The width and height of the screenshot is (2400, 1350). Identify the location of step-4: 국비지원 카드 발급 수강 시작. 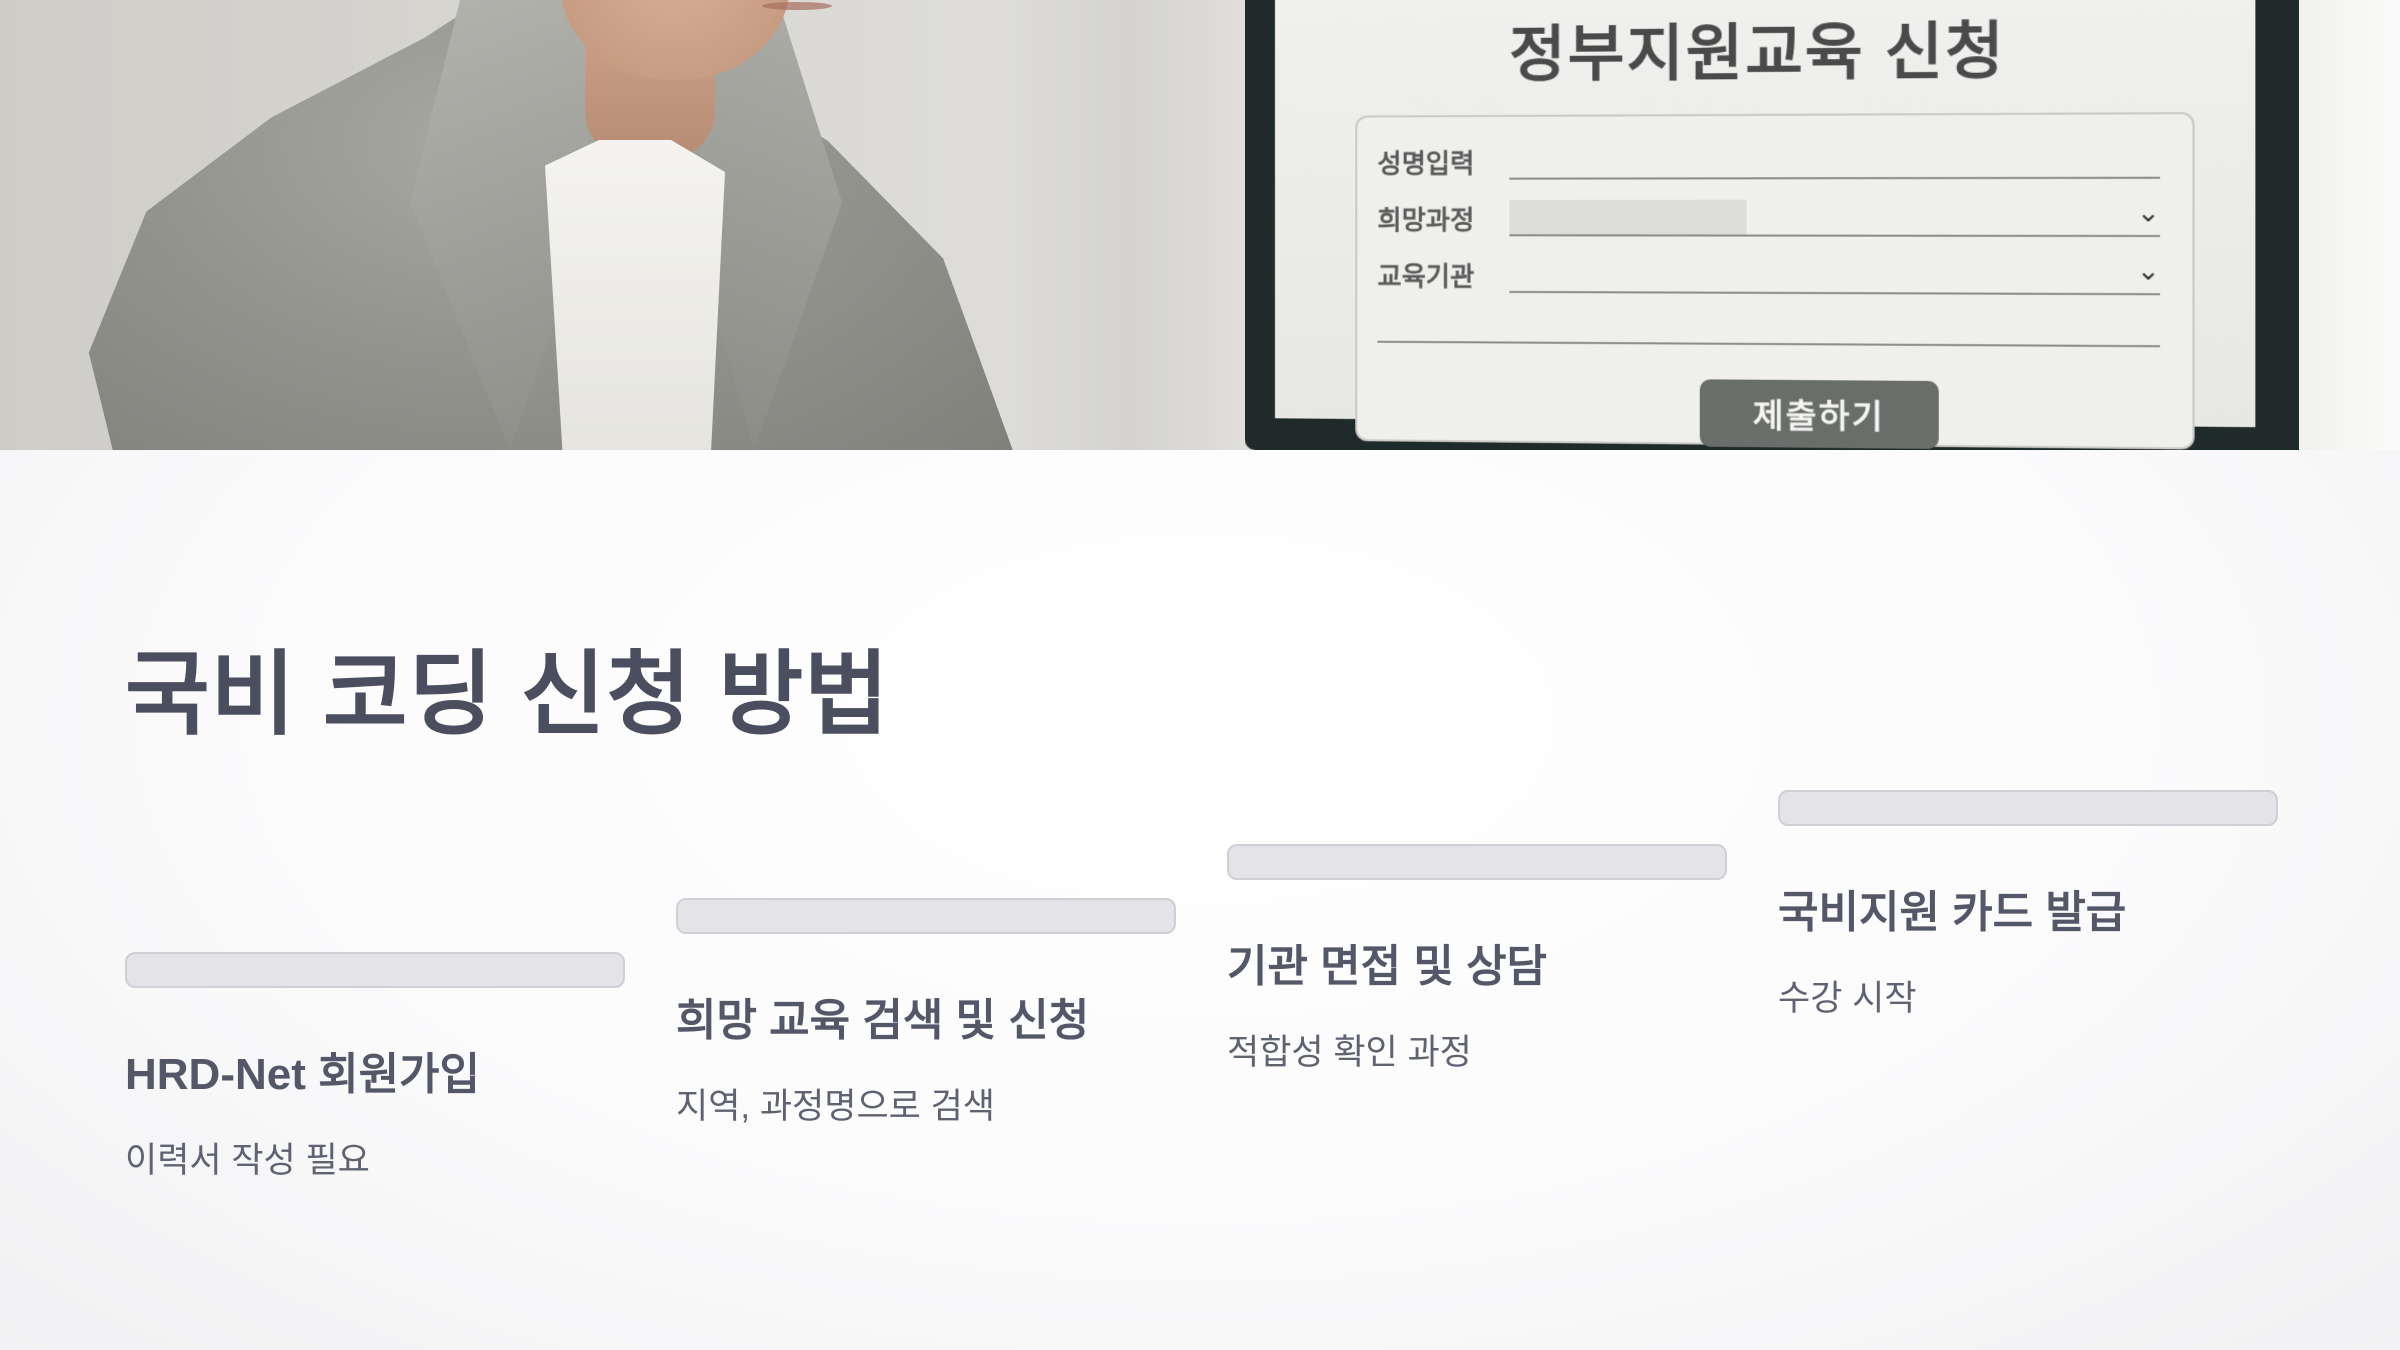
(2028, 905).